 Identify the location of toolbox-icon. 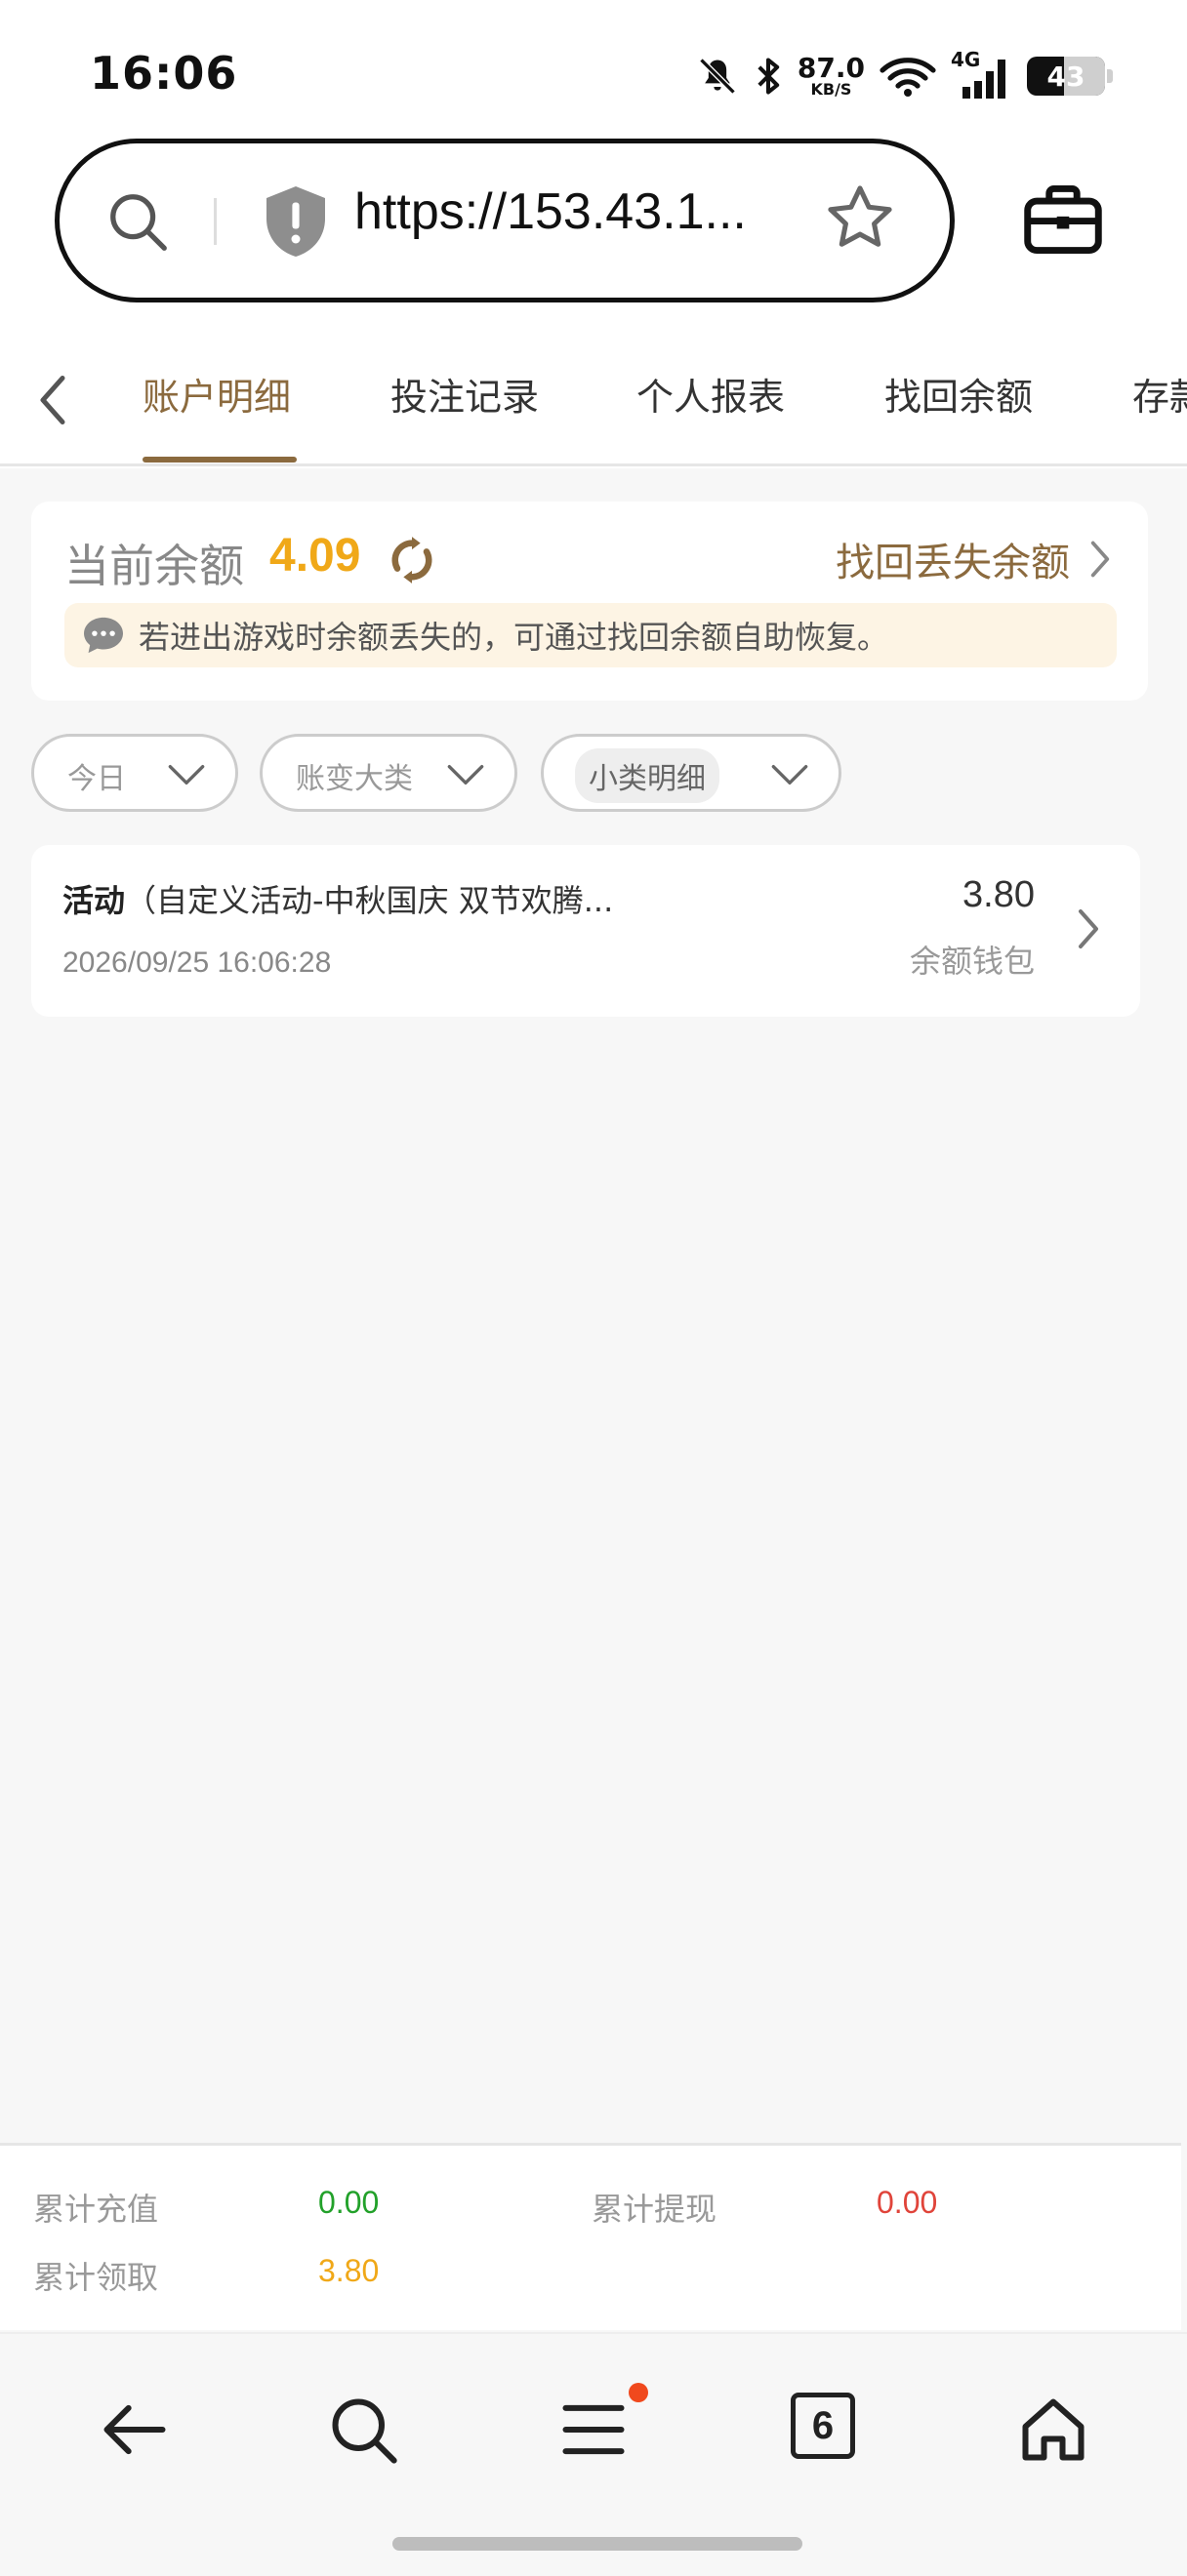
(1063, 219).